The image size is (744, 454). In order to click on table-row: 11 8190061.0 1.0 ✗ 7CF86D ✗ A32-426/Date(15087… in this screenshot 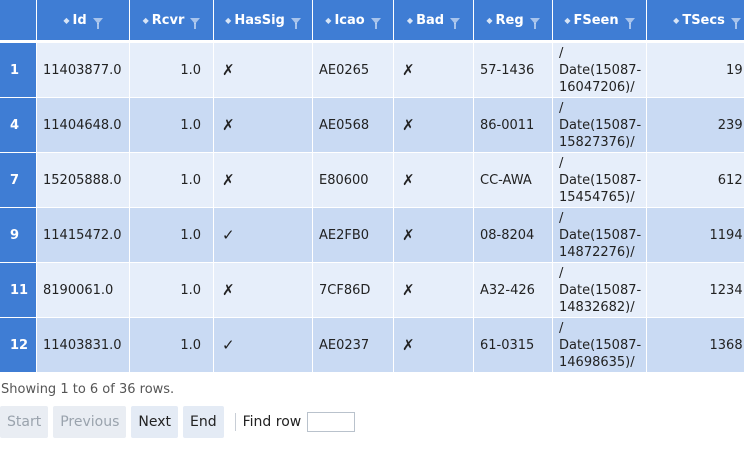, I will do `click(372, 290)`.